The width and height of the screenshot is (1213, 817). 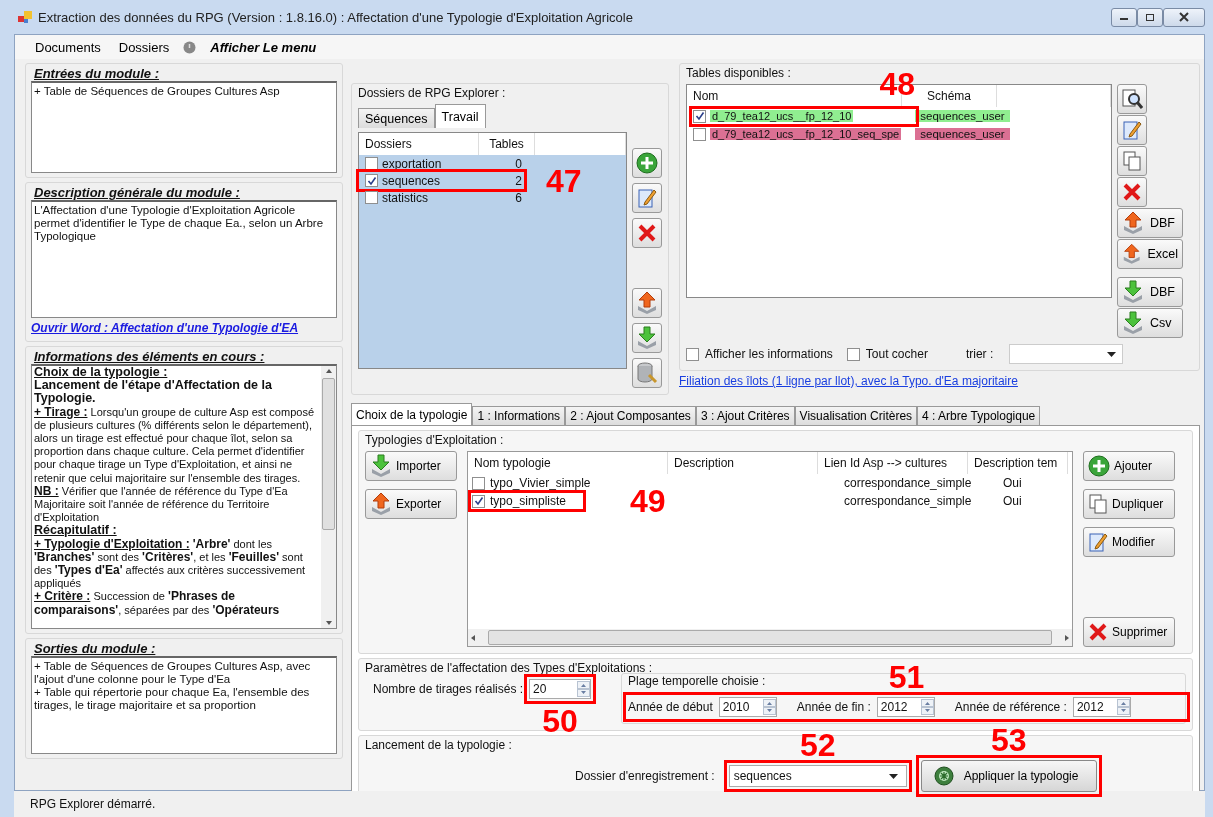 What do you see at coordinates (437, 163) in the screenshot?
I see `folder-name: exportation` at bounding box center [437, 163].